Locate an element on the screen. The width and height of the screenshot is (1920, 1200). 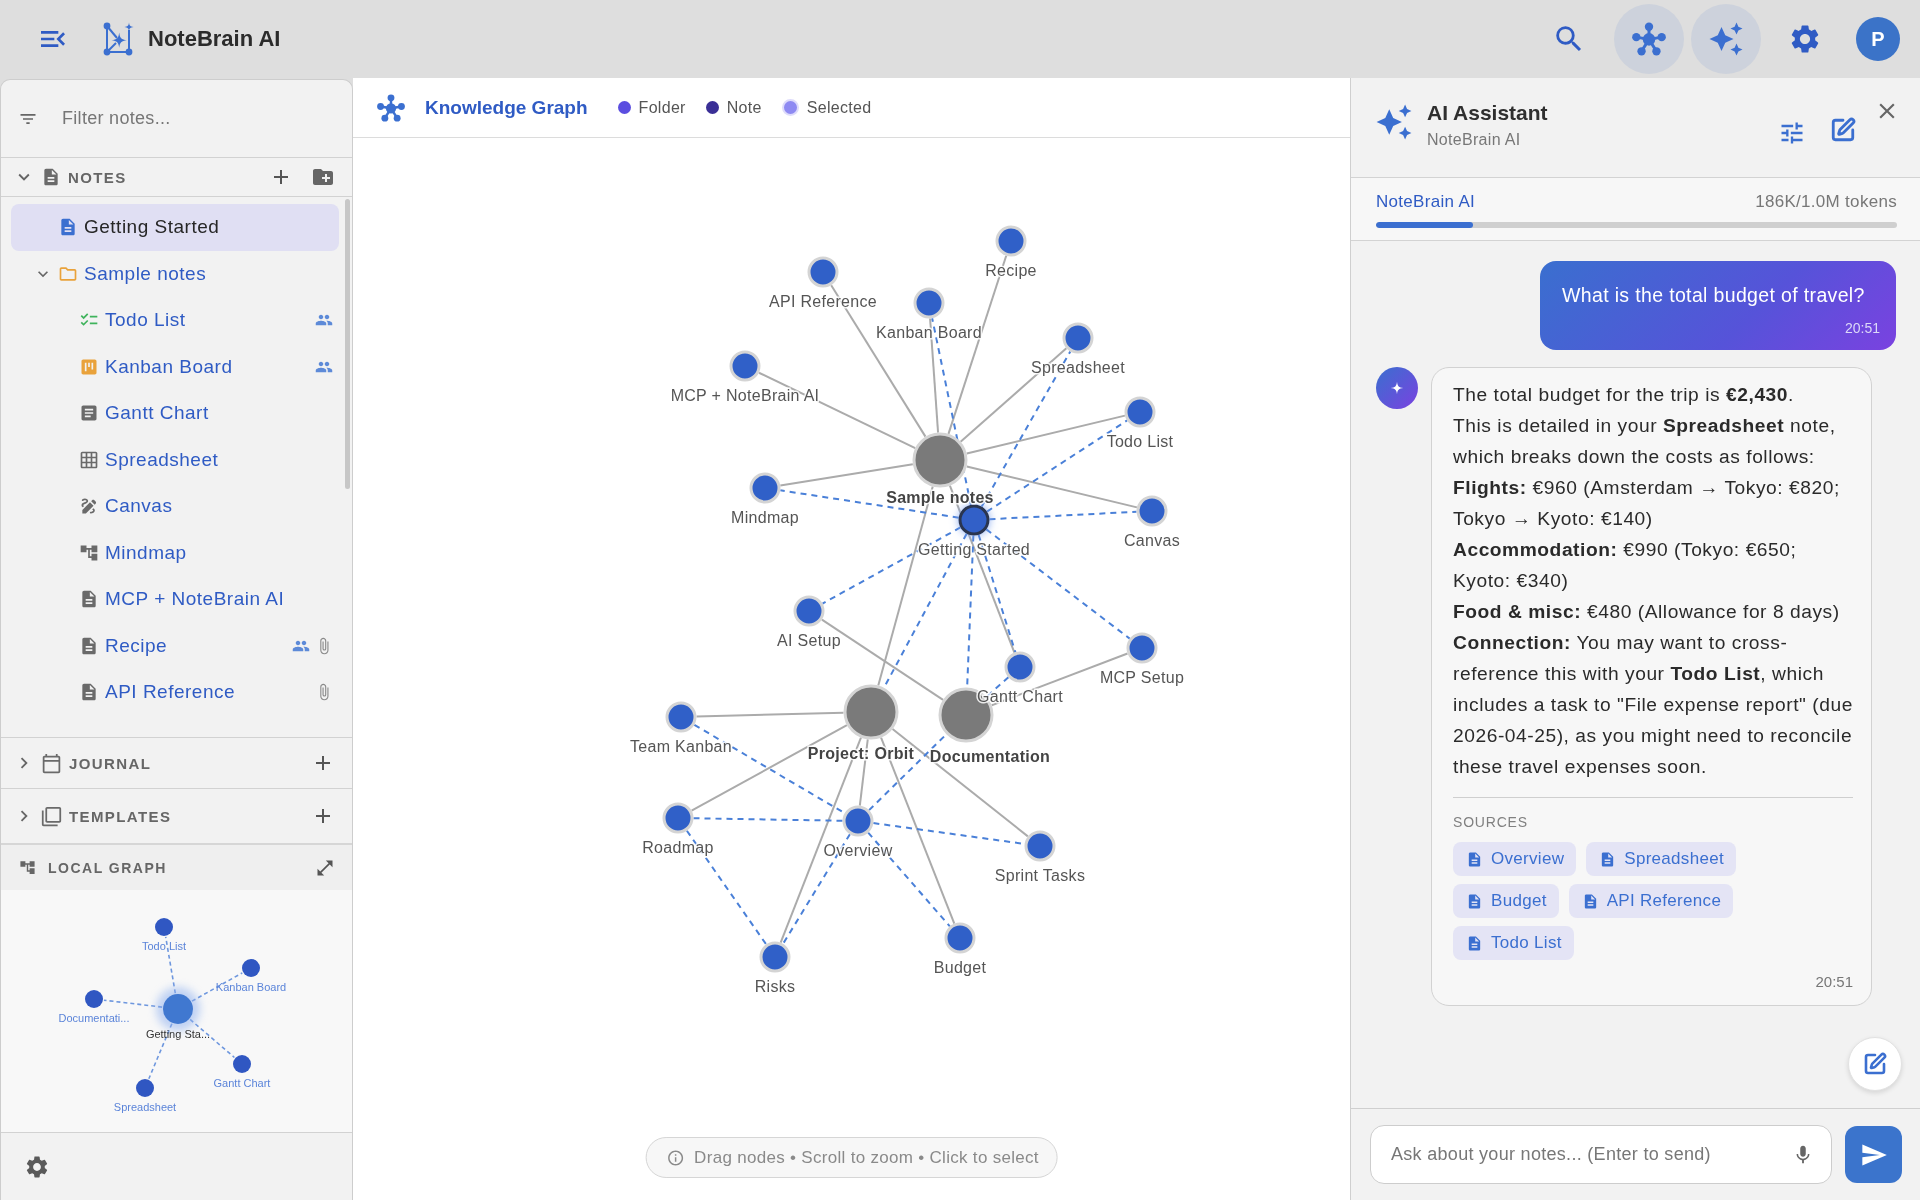
user-avatar: P is located at coordinates (1878, 39).